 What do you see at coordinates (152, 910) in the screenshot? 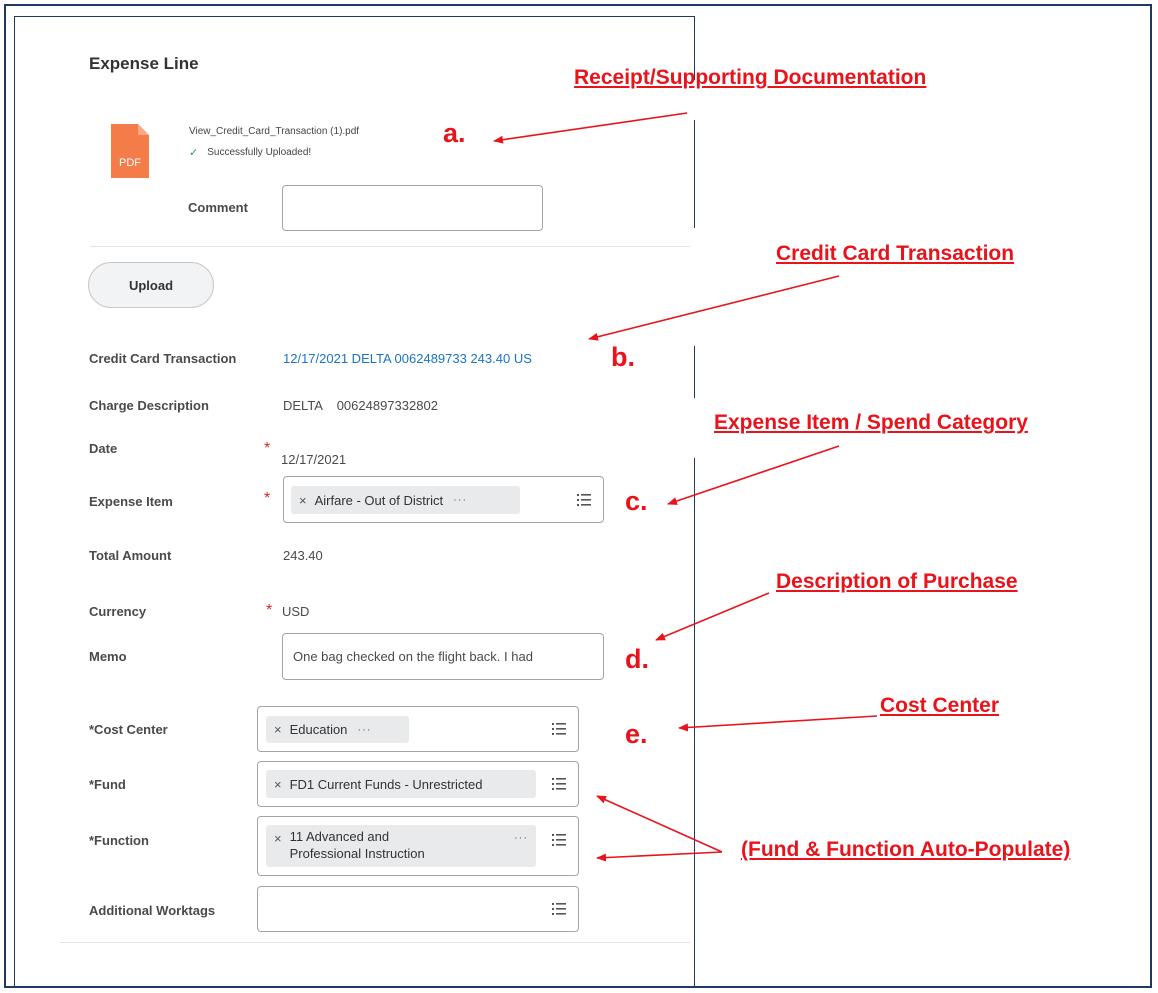
I see `additional-worktags-label: Additional Worktags` at bounding box center [152, 910].